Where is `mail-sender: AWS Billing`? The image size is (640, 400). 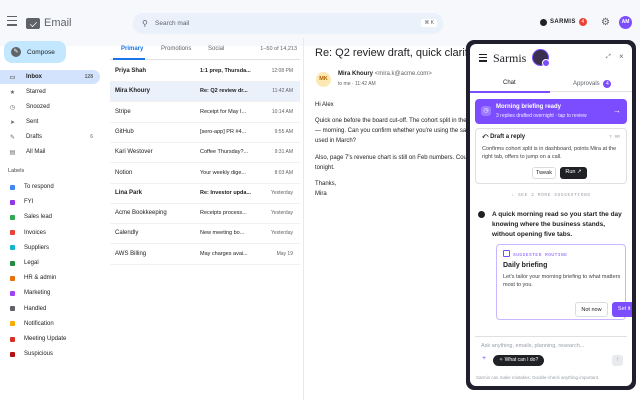
mail-sender: AWS Billing is located at coordinates (131, 253).